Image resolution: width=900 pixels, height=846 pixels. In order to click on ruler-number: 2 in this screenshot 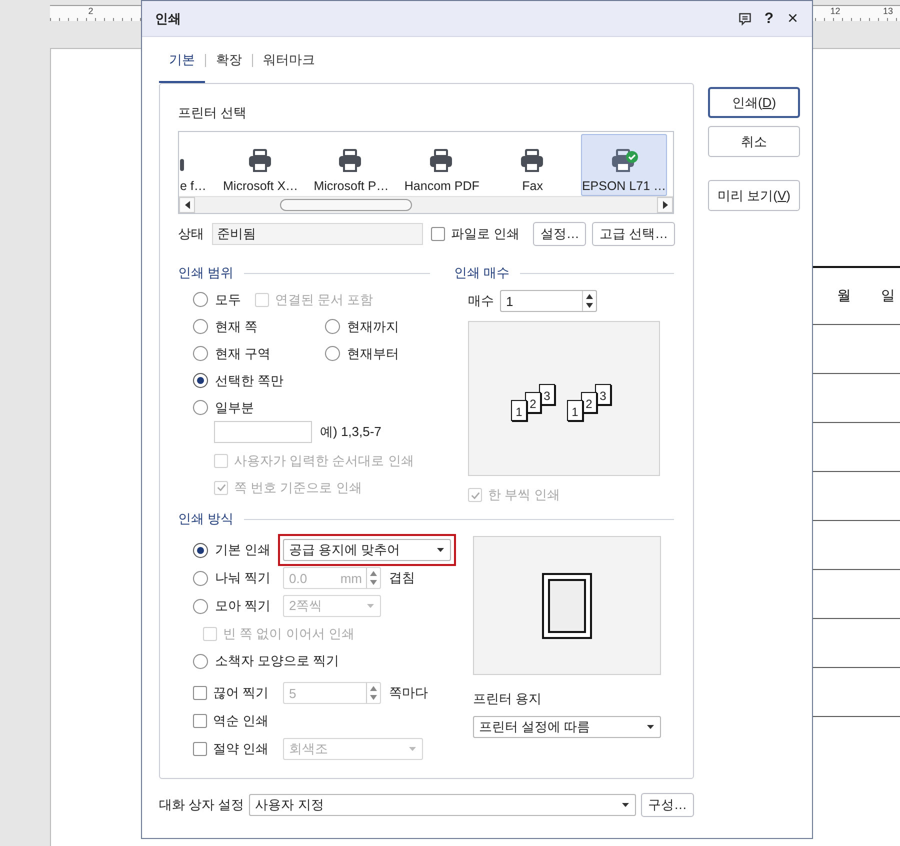, I will do `click(91, 11)`.